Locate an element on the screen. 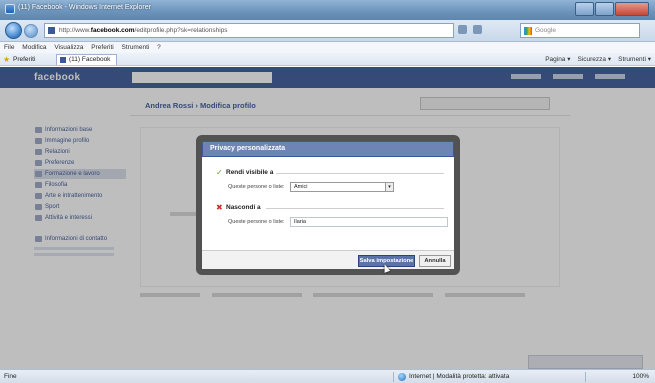 This screenshot has width=655, height=383. search-placeholder: Google is located at coordinates (545, 30).